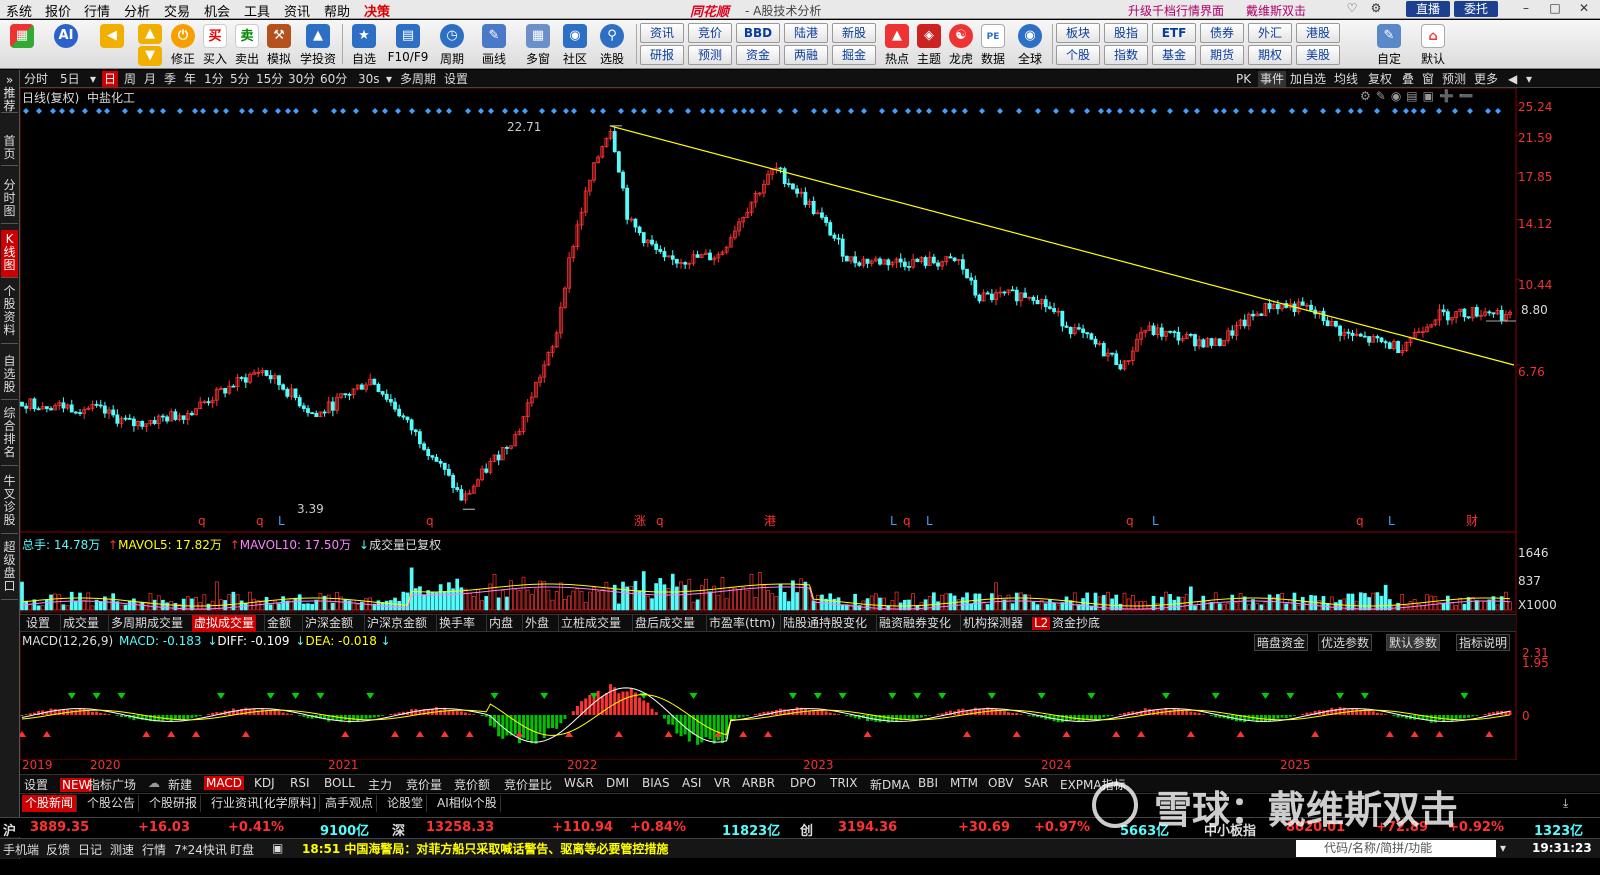 The height and width of the screenshot is (875, 1600). I want to click on ind-boll: BOLL, so click(339, 783).